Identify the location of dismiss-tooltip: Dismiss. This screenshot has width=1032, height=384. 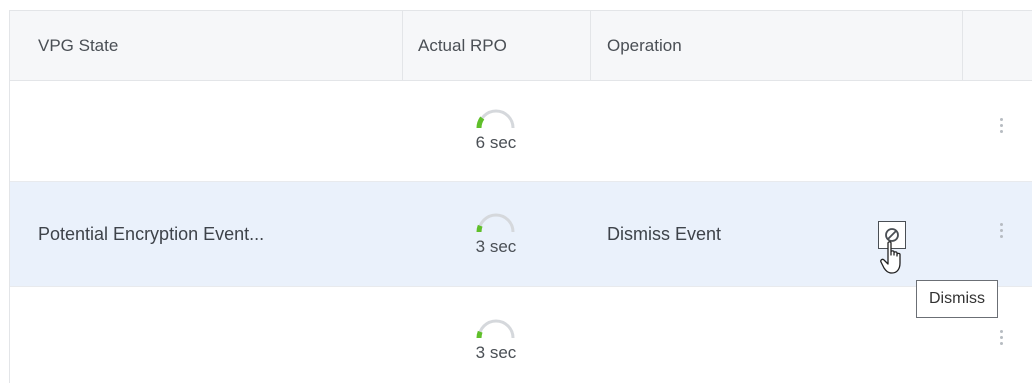
(957, 299).